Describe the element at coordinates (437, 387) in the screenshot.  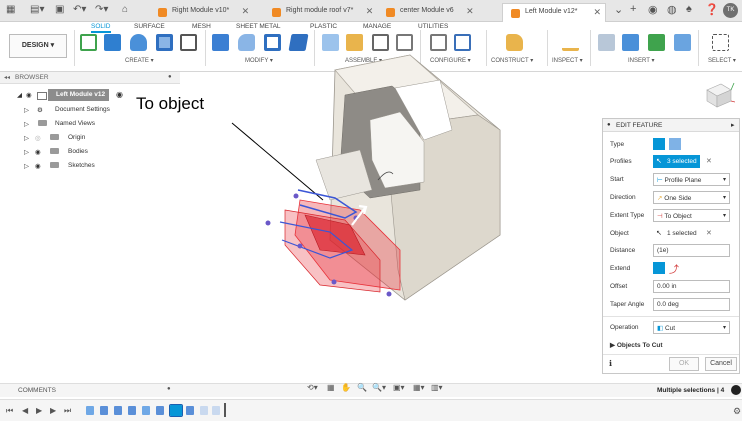
I see `viewports-icon: ▥▾` at that location.